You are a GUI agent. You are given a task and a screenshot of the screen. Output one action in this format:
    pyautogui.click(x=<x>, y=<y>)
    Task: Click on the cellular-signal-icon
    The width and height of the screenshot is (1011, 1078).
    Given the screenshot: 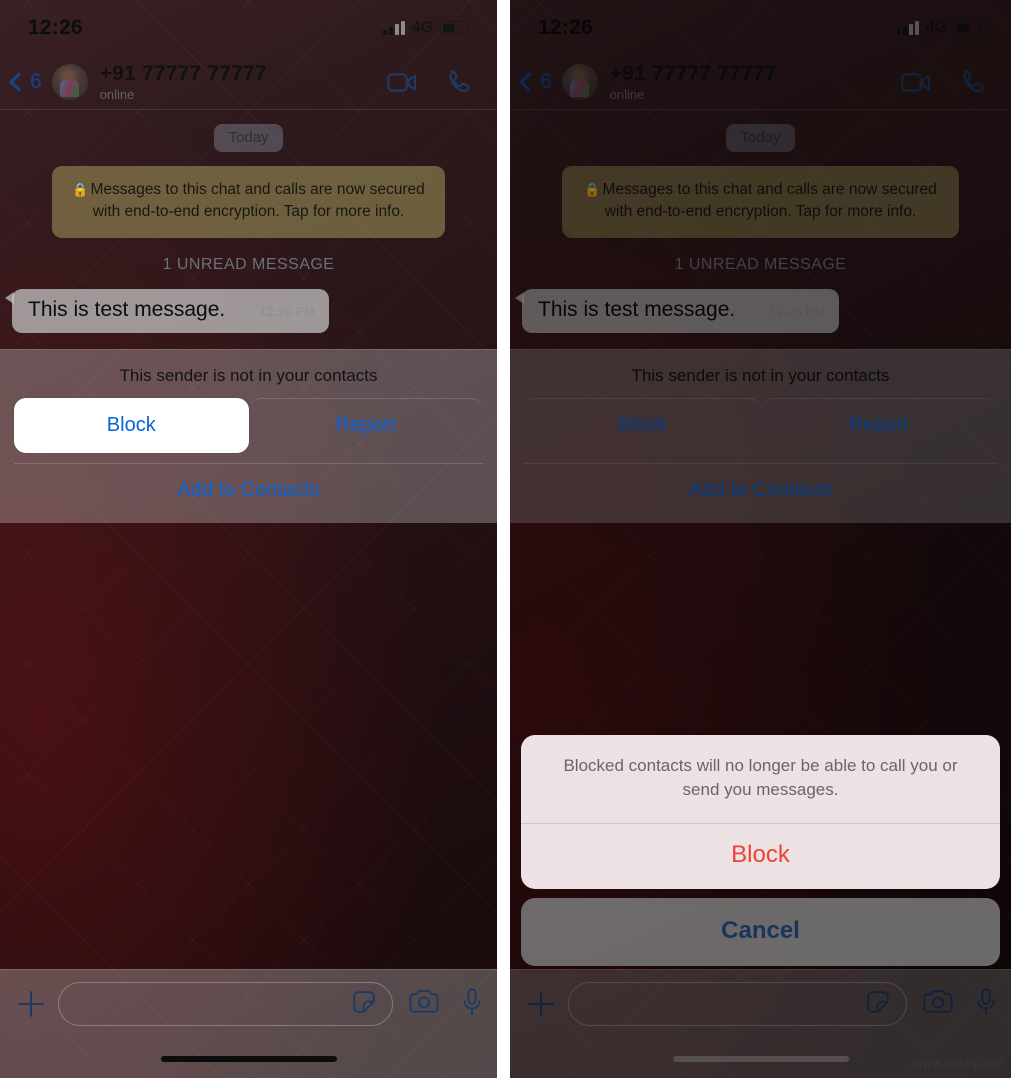 What is the action you would take?
    pyautogui.click(x=393, y=27)
    